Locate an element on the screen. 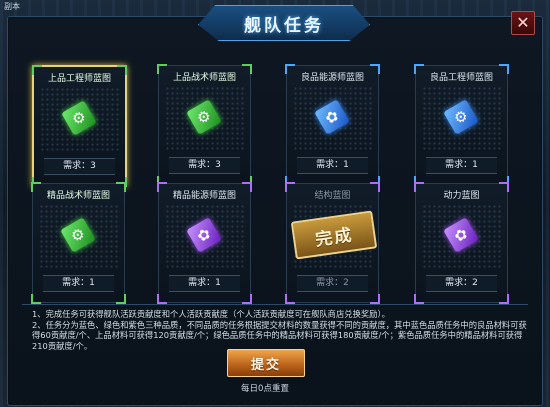 This screenshot has height=407, width=550. card-name: 动力蓝图 is located at coordinates (461, 196).